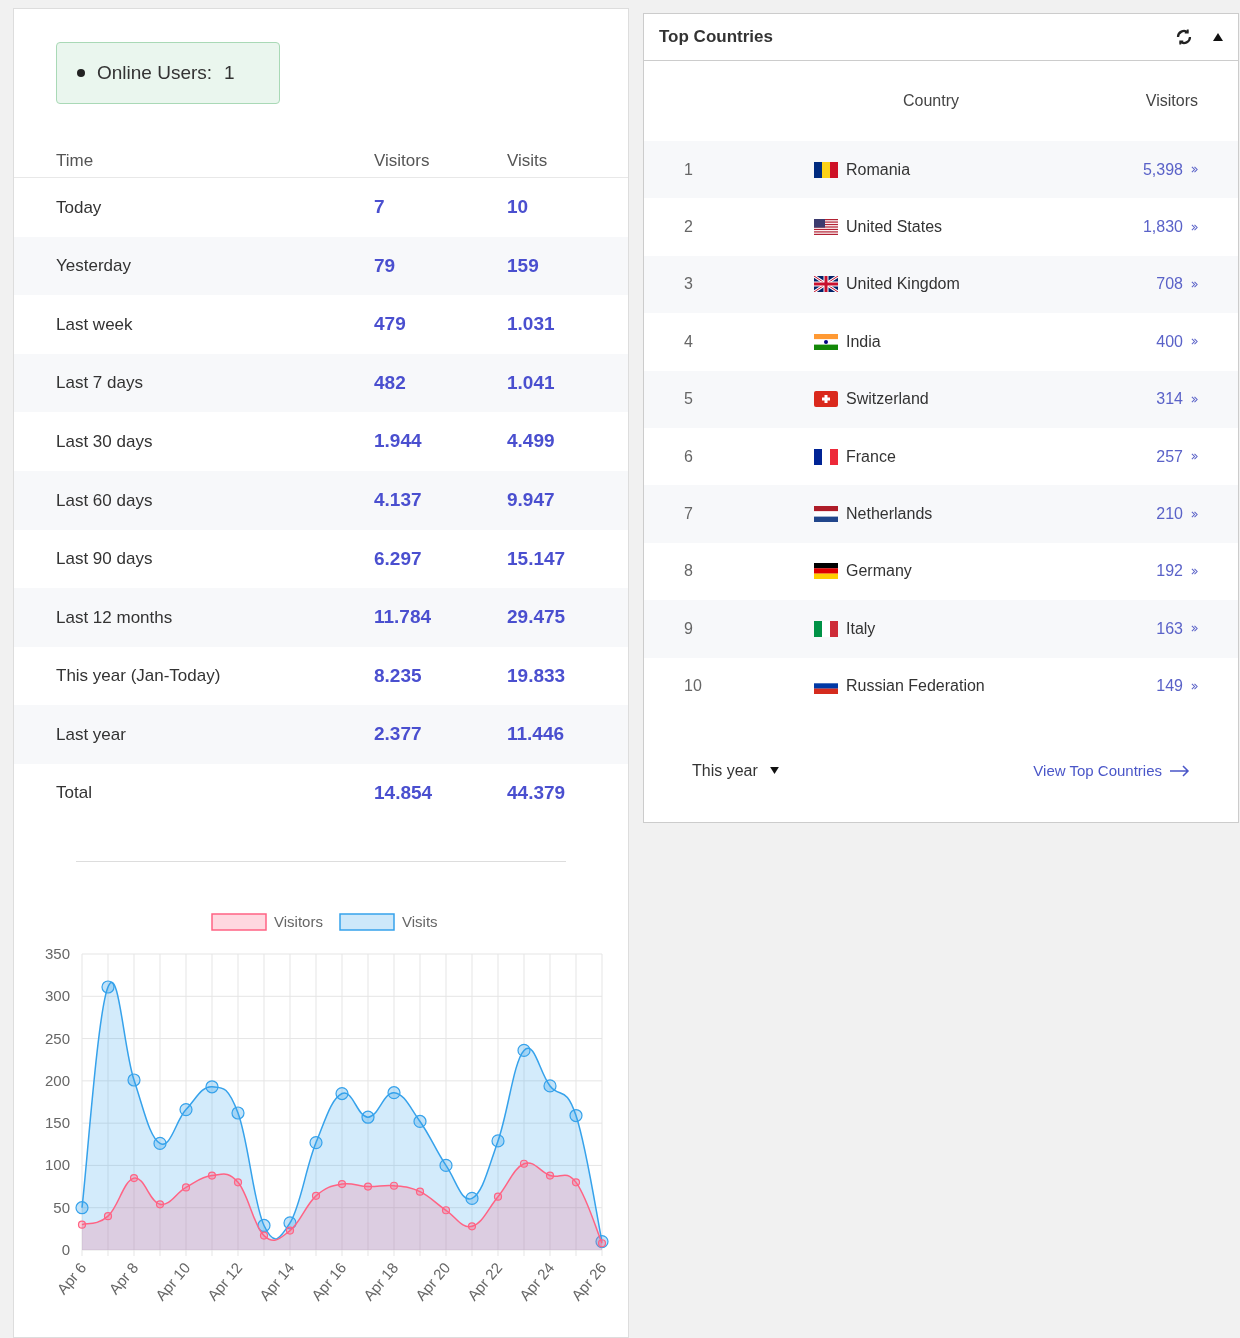  I want to click on table-cell-text: 1.031, so click(531, 324).